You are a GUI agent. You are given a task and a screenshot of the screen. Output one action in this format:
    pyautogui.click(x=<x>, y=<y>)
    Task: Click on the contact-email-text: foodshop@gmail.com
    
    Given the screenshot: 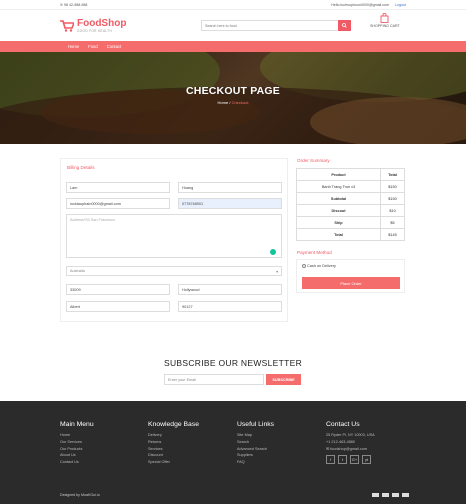 What is the action you would take?
    pyautogui.click(x=349, y=448)
    